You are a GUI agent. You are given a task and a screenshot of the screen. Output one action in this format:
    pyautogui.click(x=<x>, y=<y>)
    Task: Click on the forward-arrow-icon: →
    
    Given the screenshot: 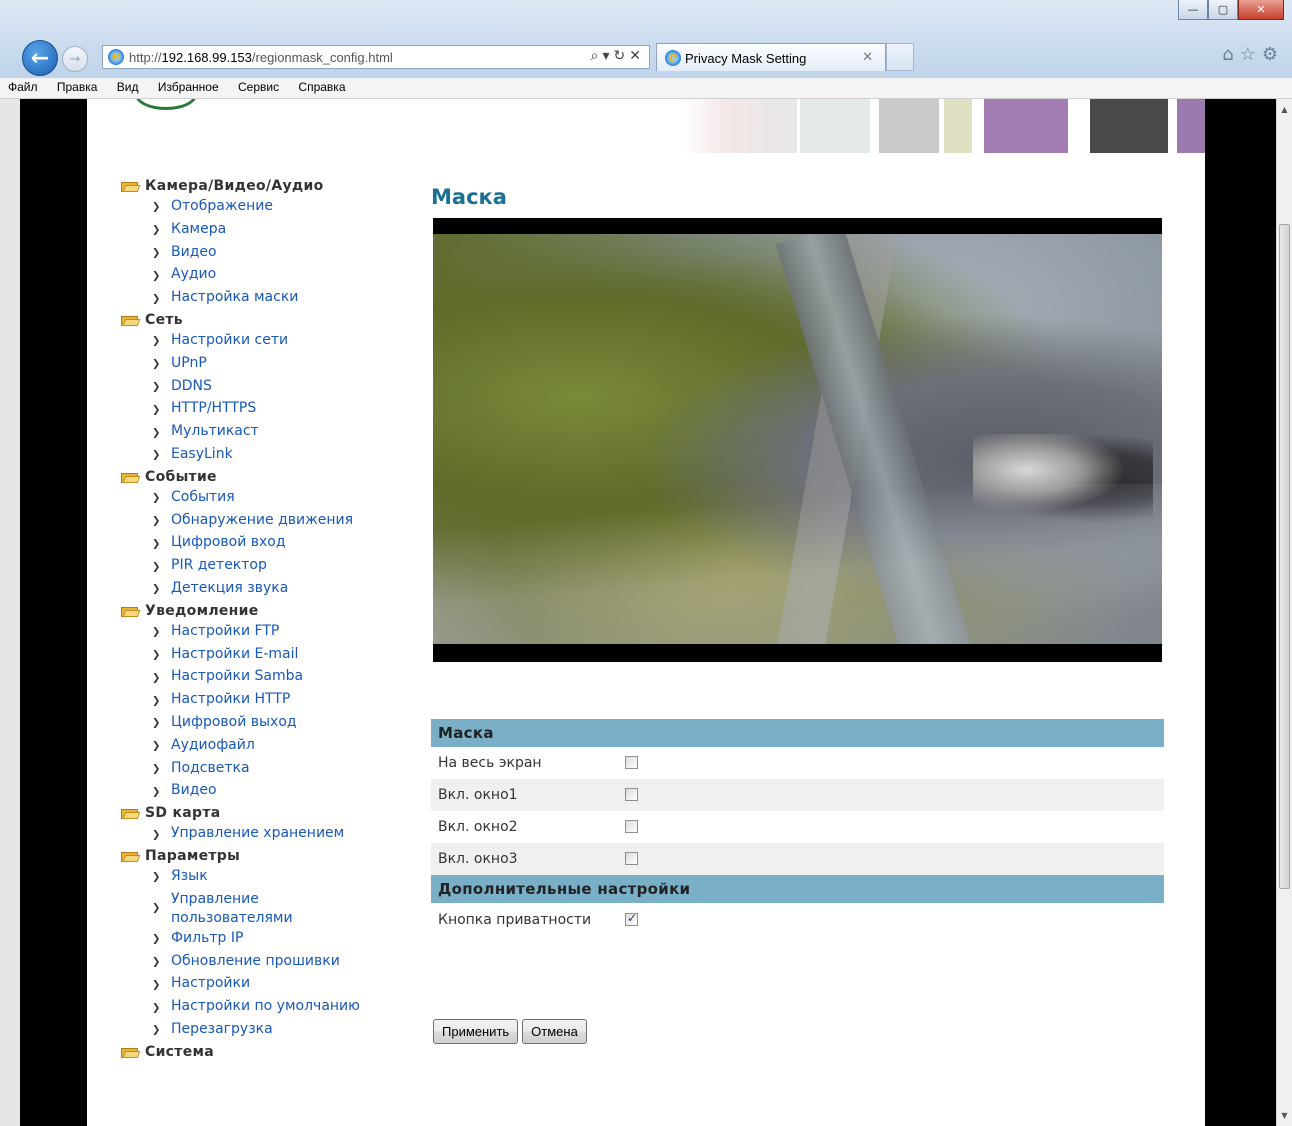 What is the action you would take?
    pyautogui.click(x=75, y=59)
    